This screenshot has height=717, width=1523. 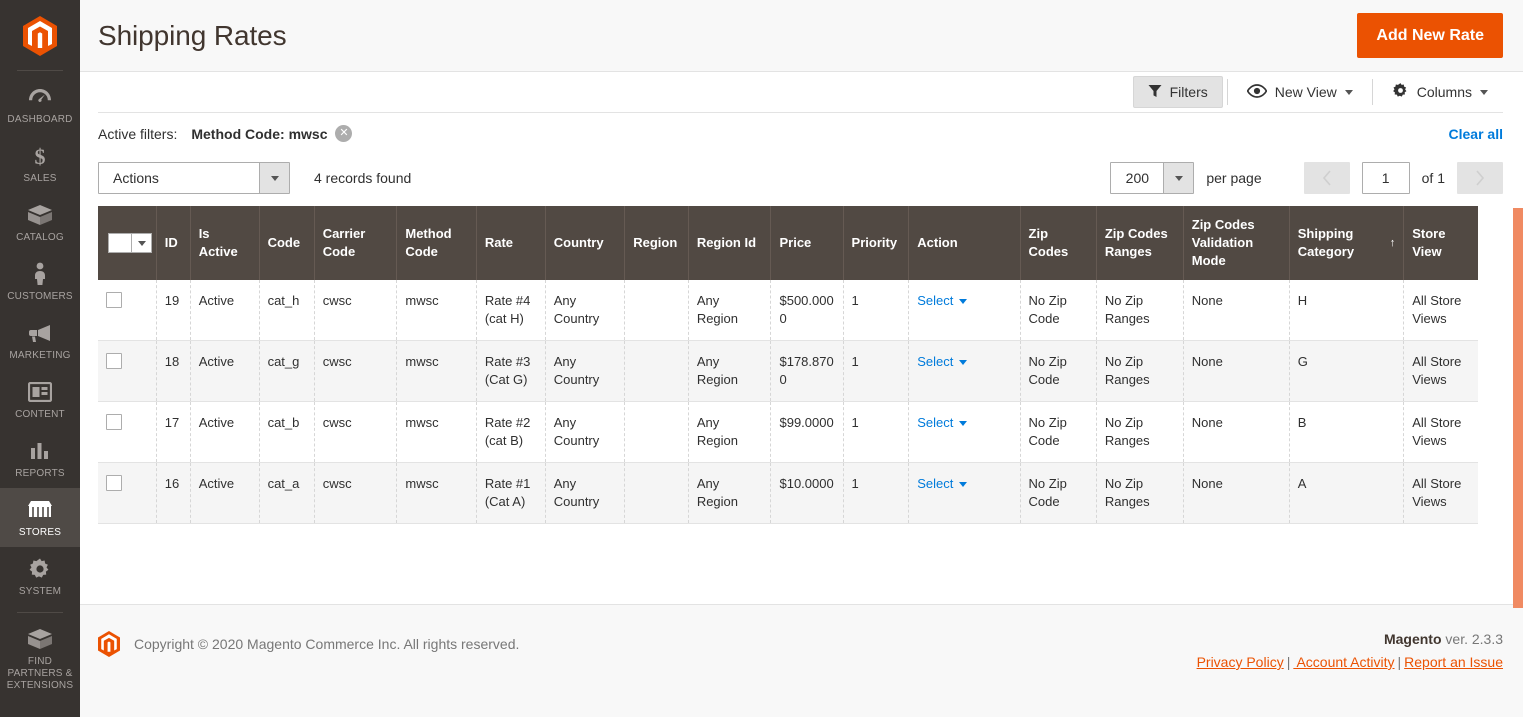 What do you see at coordinates (876, 243) in the screenshot?
I see `col-header-priority: Priority` at bounding box center [876, 243].